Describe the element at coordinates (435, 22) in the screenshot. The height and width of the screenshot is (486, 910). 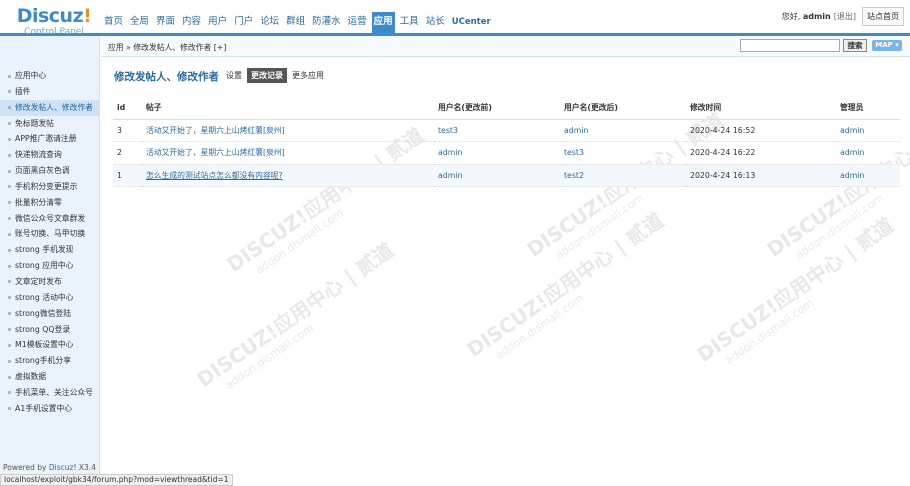
I see `nav-webmaster: 站长` at that location.